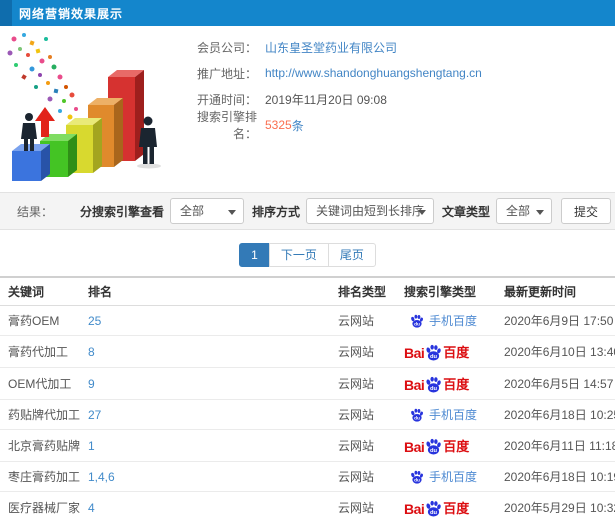 The width and height of the screenshot is (615, 520). What do you see at coordinates (585, 211) in the screenshot?
I see `submit-button: 提交` at bounding box center [585, 211].